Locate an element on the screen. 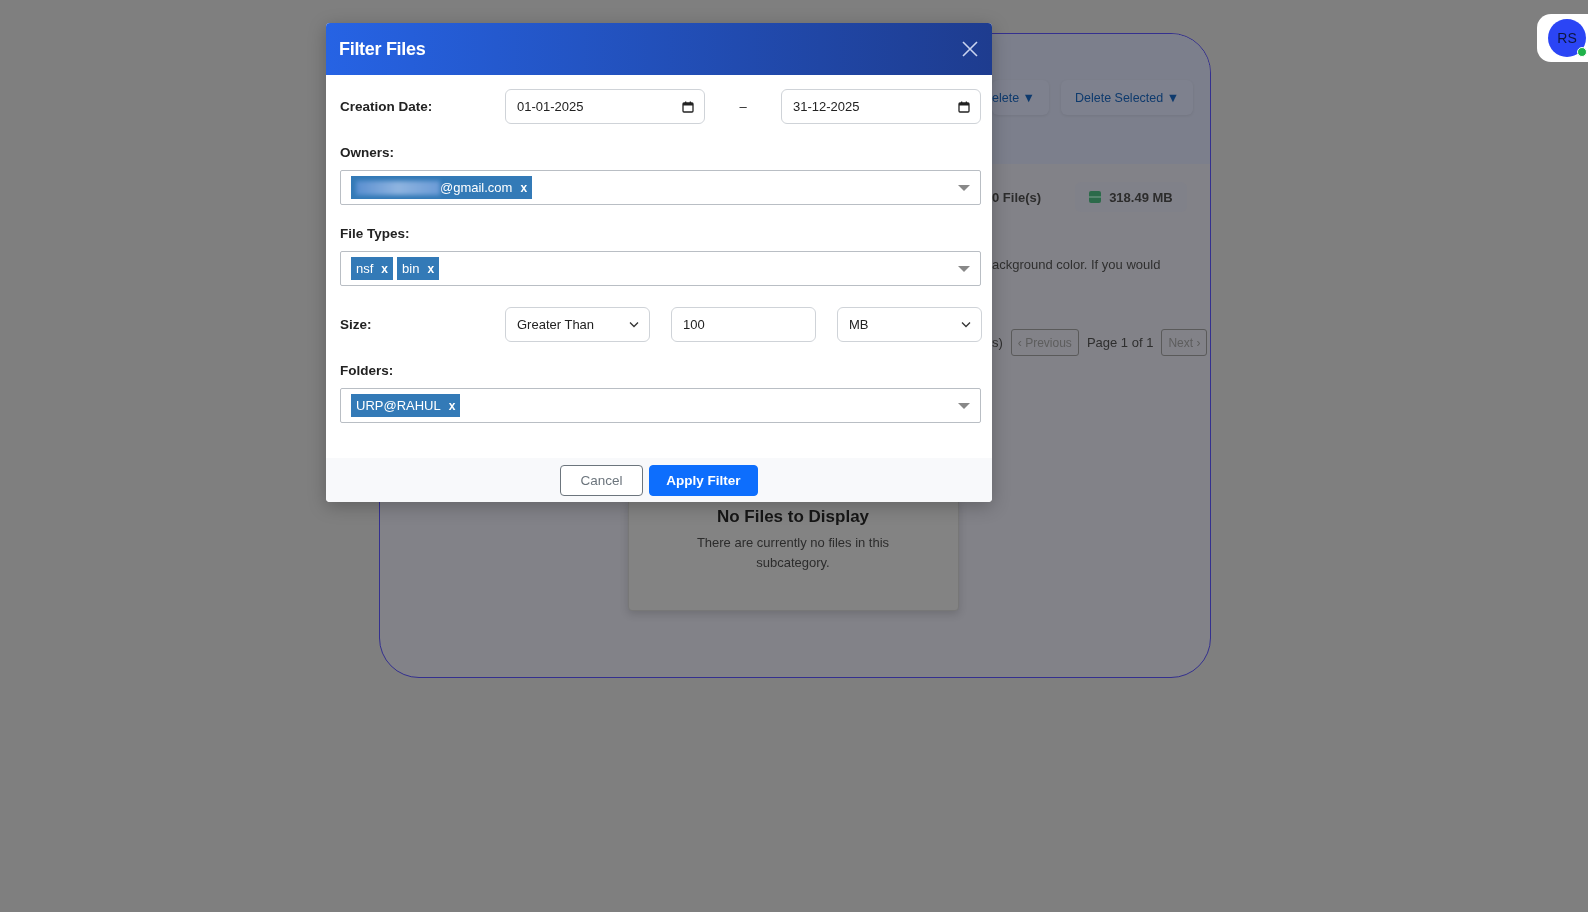 The height and width of the screenshot is (912, 1588). tag-label: @gmail.com is located at coordinates (476, 187).